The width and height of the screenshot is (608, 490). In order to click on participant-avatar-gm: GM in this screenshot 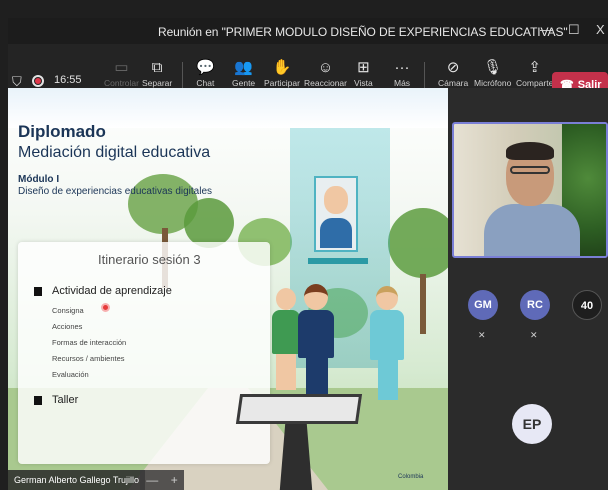, I will do `click(483, 305)`.